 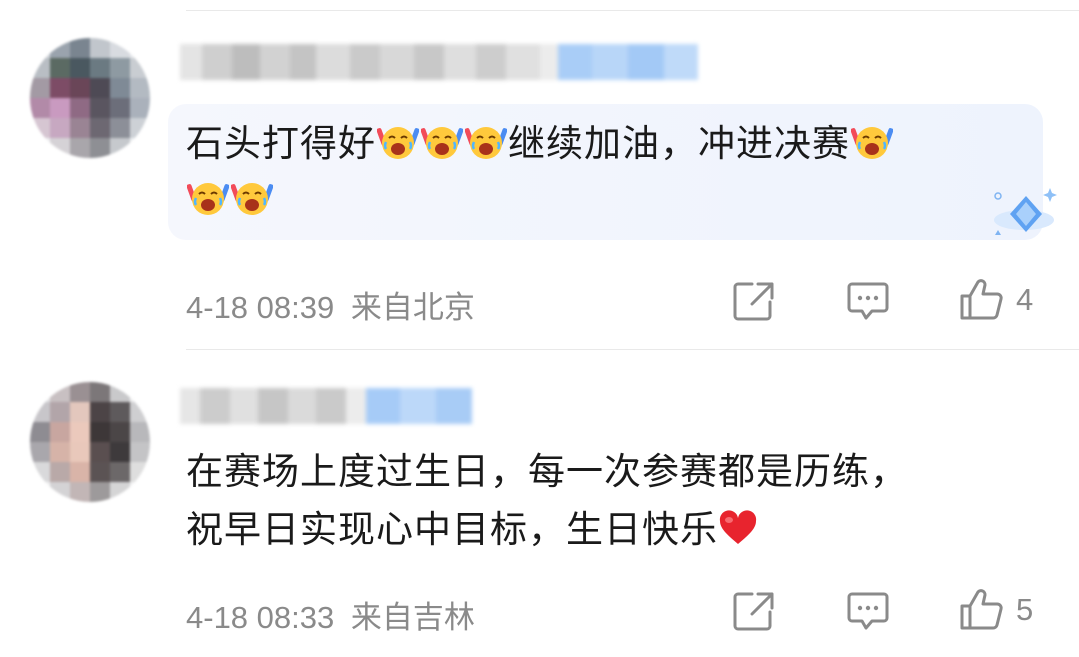 What do you see at coordinates (738, 524) in the screenshot?
I see `red-heart-emoji` at bounding box center [738, 524].